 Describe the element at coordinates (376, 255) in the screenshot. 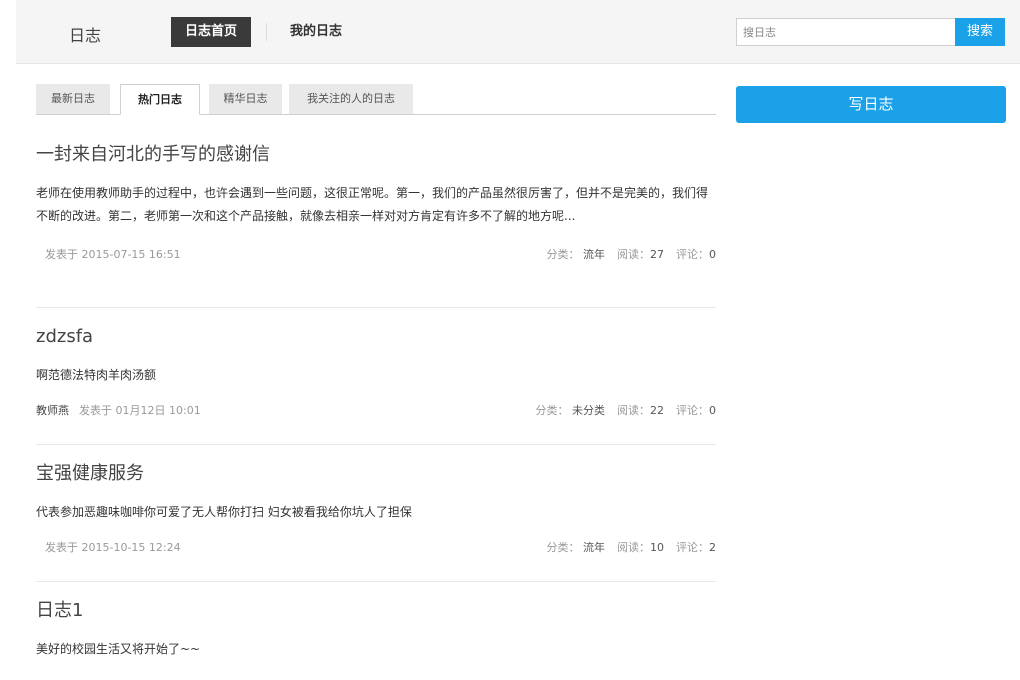

I see `post-meta: 发表于 2015-07-15 16:51 分类： 流年 阅读：27 评论：0` at that location.